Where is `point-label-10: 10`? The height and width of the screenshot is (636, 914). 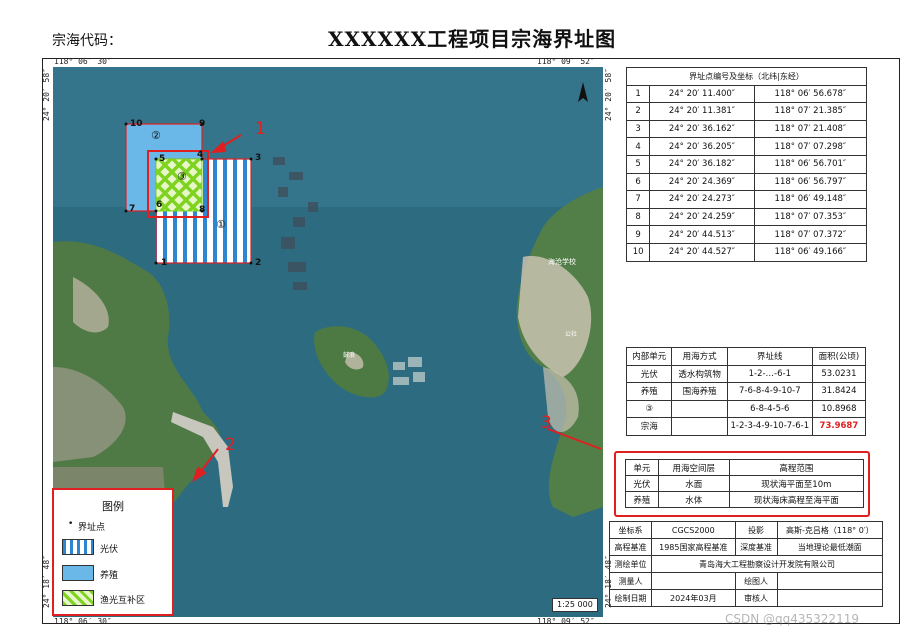 point-label-10: 10 is located at coordinates (136, 124).